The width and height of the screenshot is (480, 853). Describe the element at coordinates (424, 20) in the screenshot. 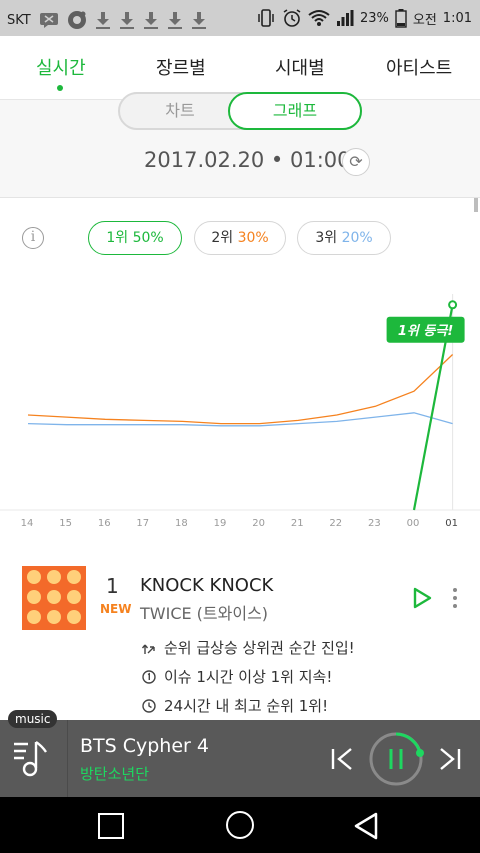

I see `time-ampm: 오전` at that location.